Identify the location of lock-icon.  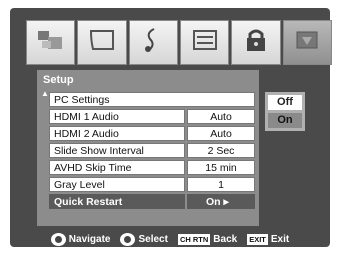
(256, 42).